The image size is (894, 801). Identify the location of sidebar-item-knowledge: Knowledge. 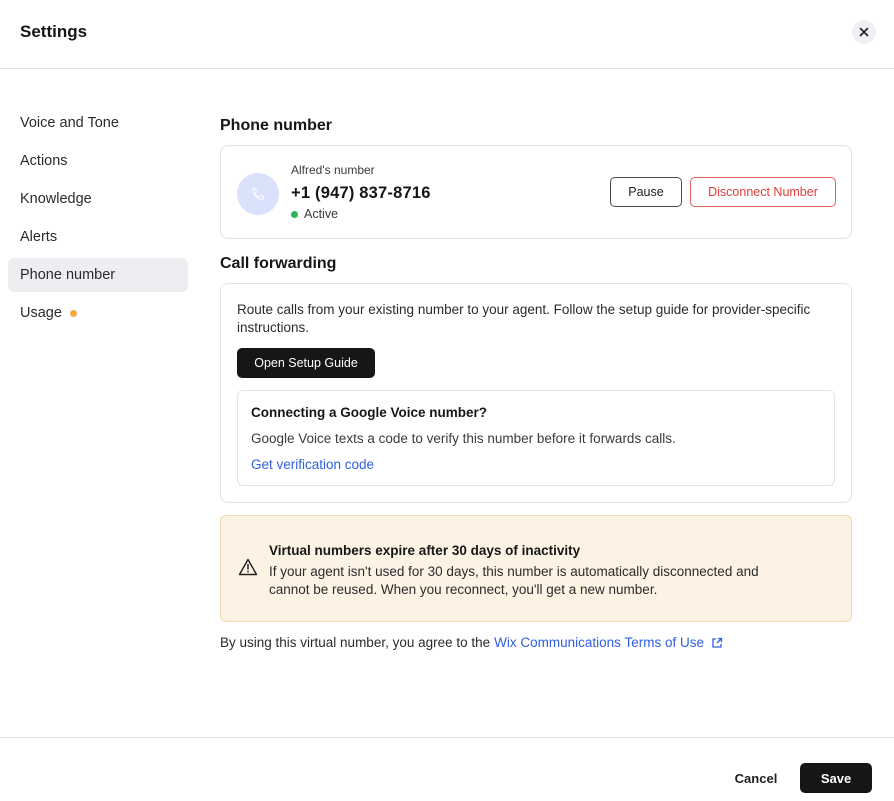
(98, 199).